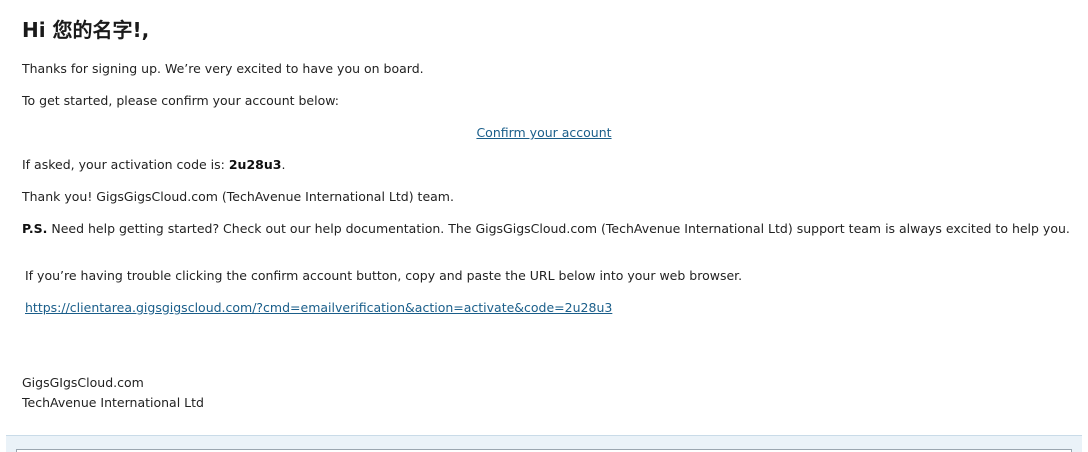  What do you see at coordinates (86, 30) in the screenshot?
I see `greeting-heading: Hi 您的名字!,` at bounding box center [86, 30].